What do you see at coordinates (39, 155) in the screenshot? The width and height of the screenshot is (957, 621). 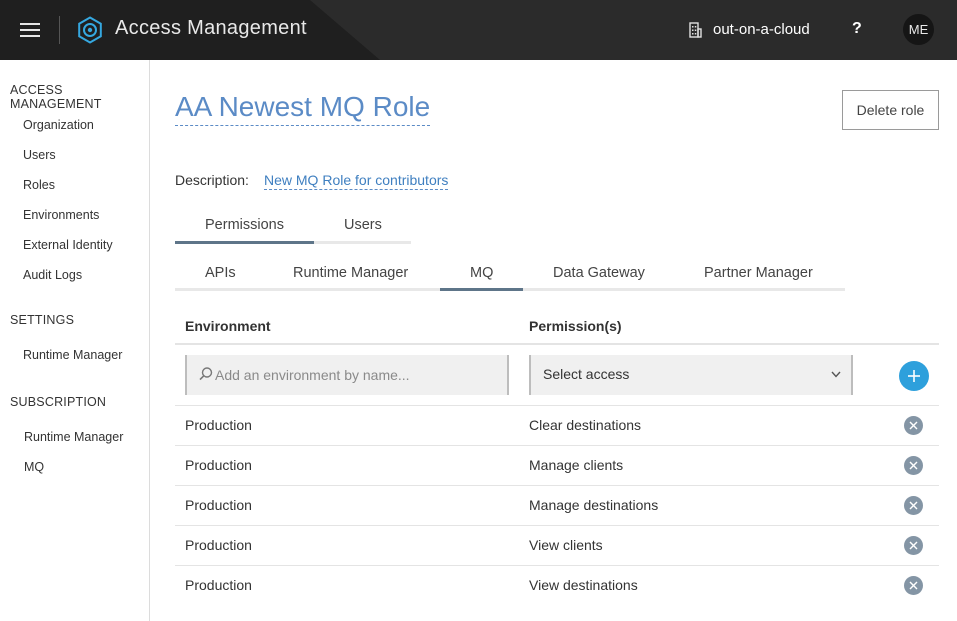 I see `sidebar-item-users: Users` at bounding box center [39, 155].